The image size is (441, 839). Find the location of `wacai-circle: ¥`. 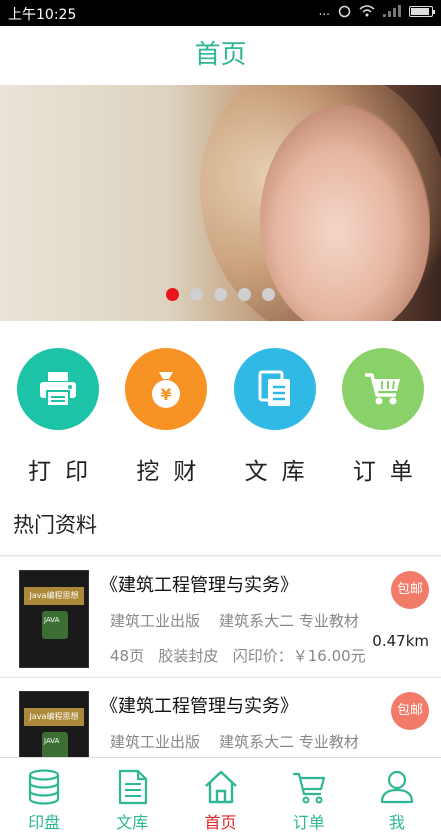

wacai-circle: ¥ is located at coordinates (166, 389).